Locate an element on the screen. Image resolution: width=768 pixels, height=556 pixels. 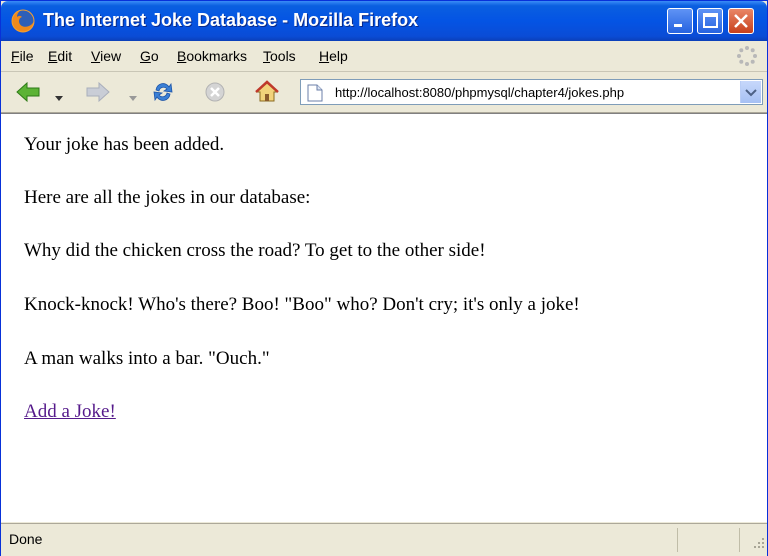
home-icon is located at coordinates (267, 91).